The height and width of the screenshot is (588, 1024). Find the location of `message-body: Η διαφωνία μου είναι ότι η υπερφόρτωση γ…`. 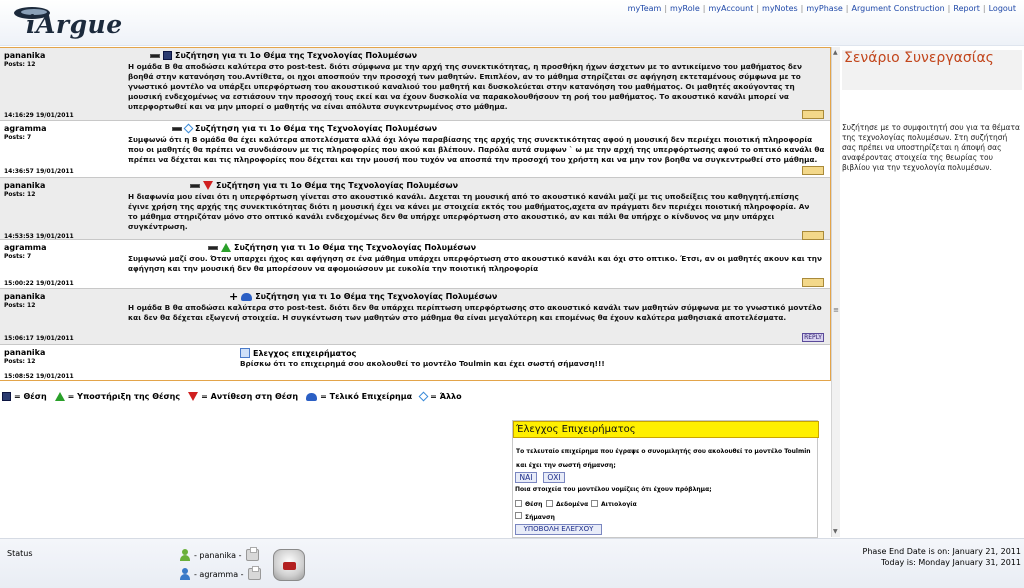

message-body: Η διαφωνία μου είναι ότι η υπερφόρτωση γ… is located at coordinates (469, 211).